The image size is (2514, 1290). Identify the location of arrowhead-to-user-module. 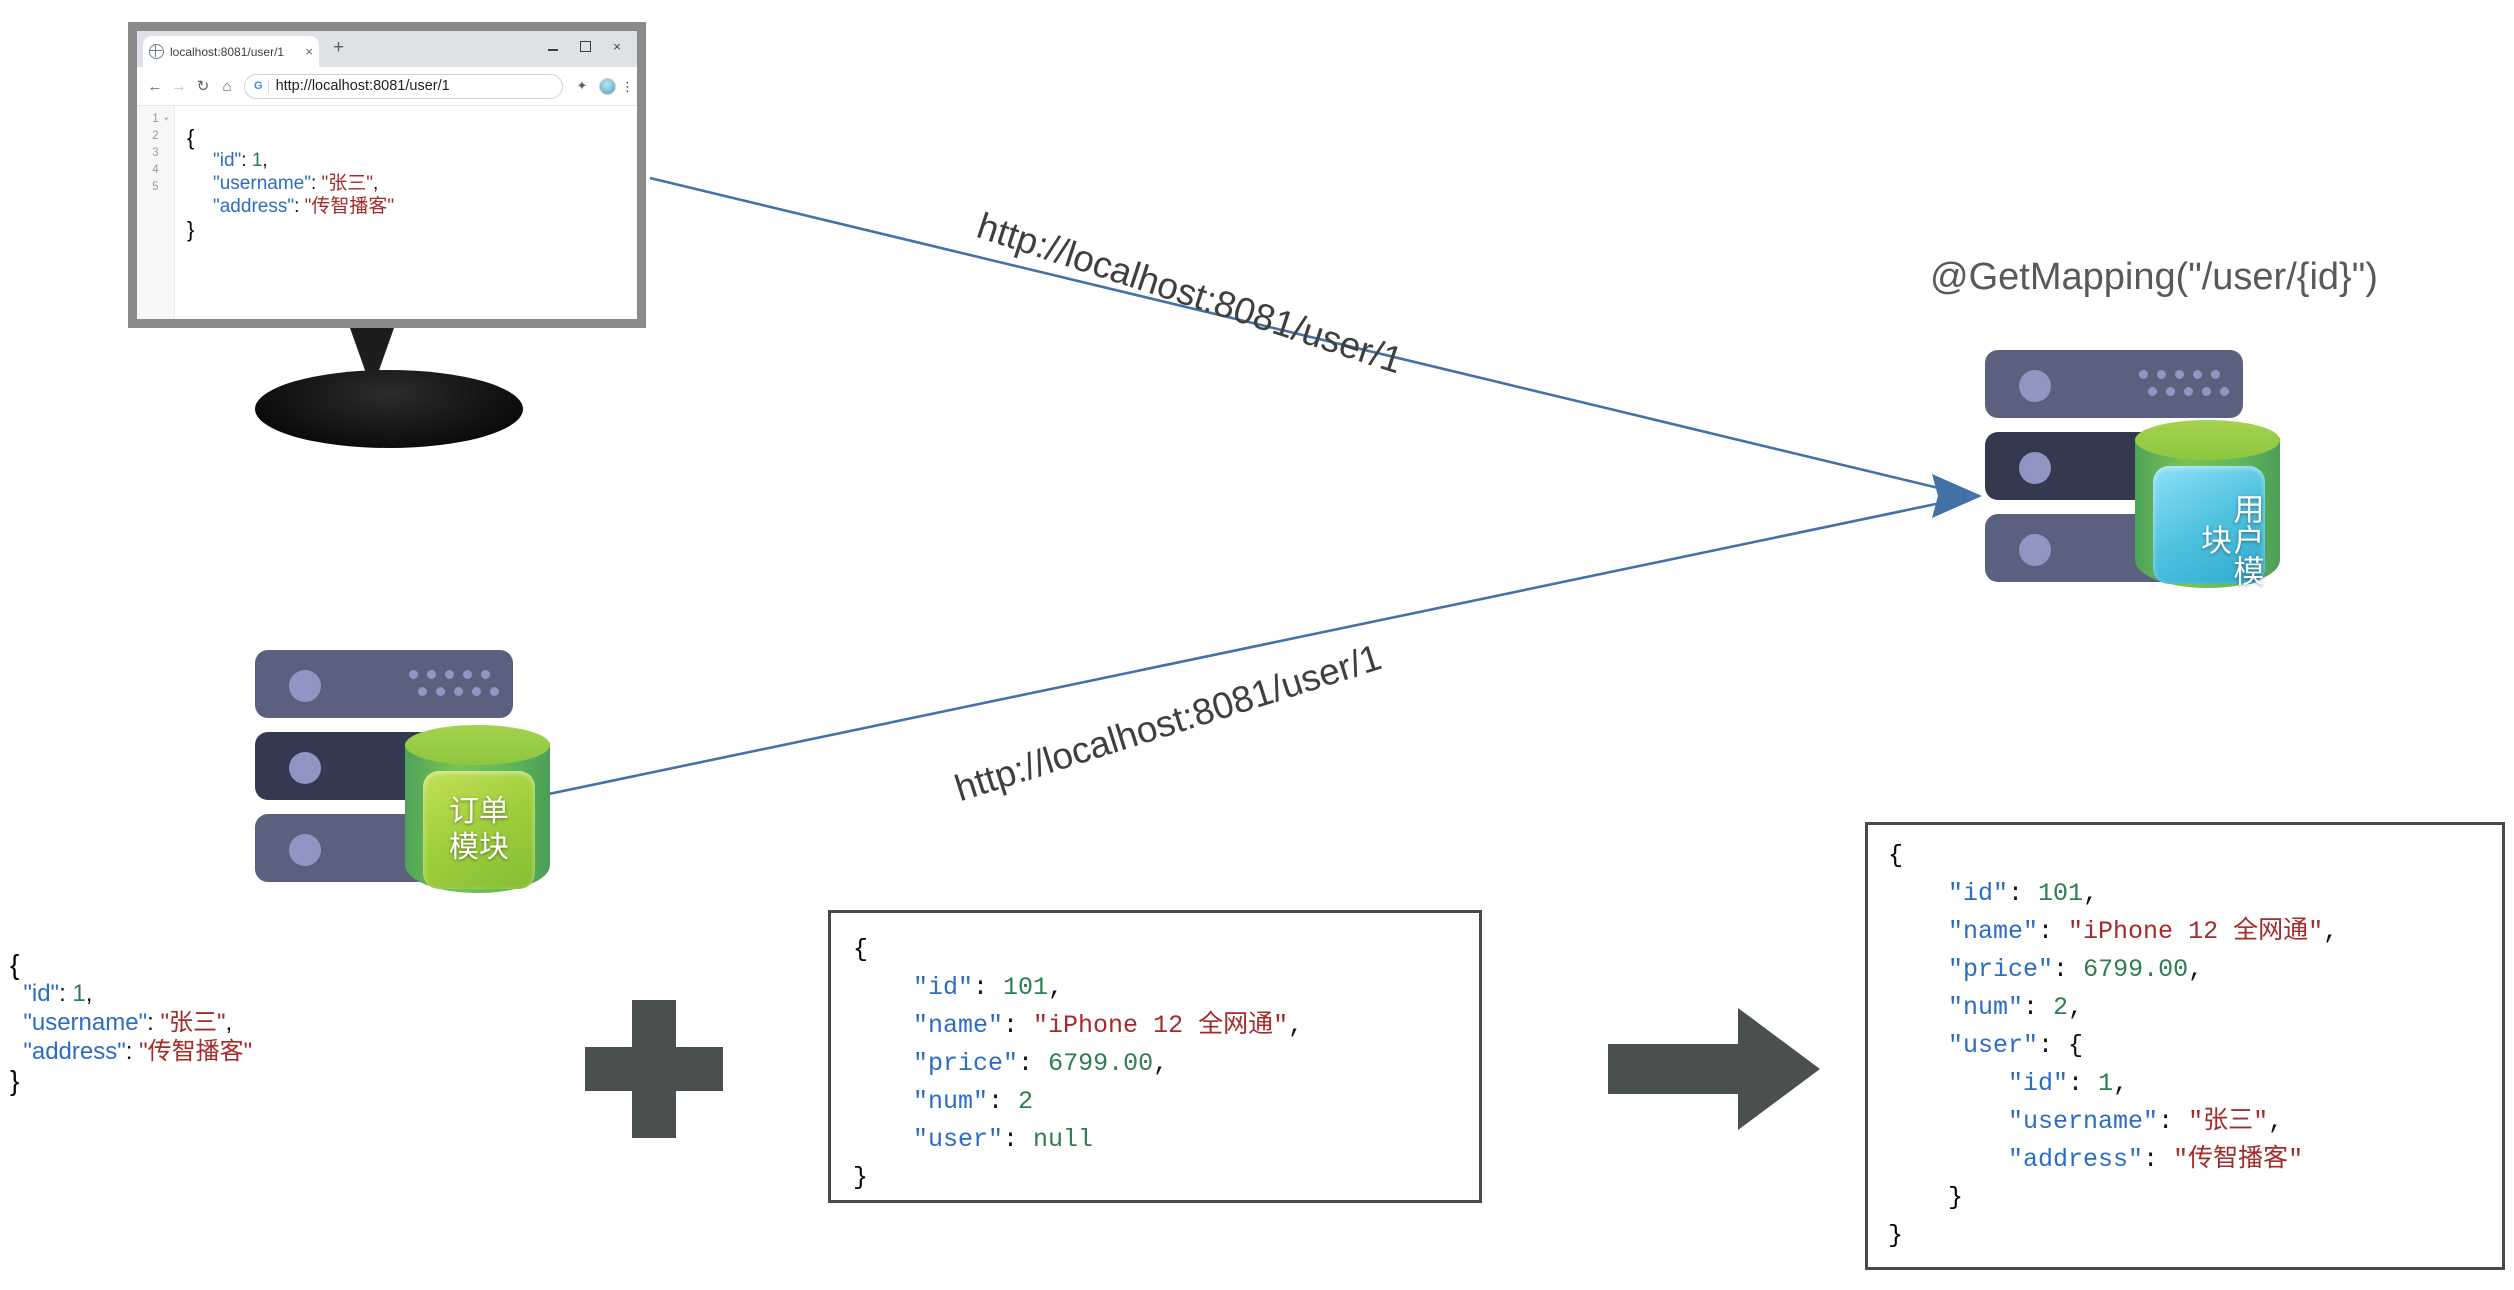
(1957, 496).